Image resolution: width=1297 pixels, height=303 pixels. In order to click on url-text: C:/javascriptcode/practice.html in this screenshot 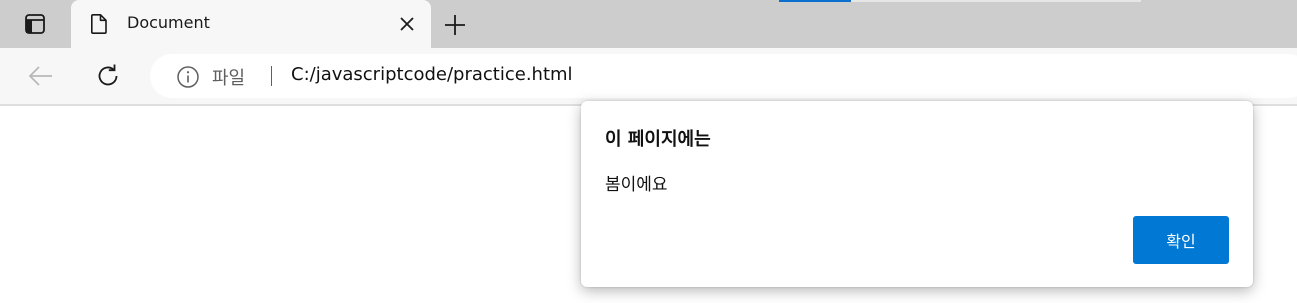, I will do `click(432, 74)`.